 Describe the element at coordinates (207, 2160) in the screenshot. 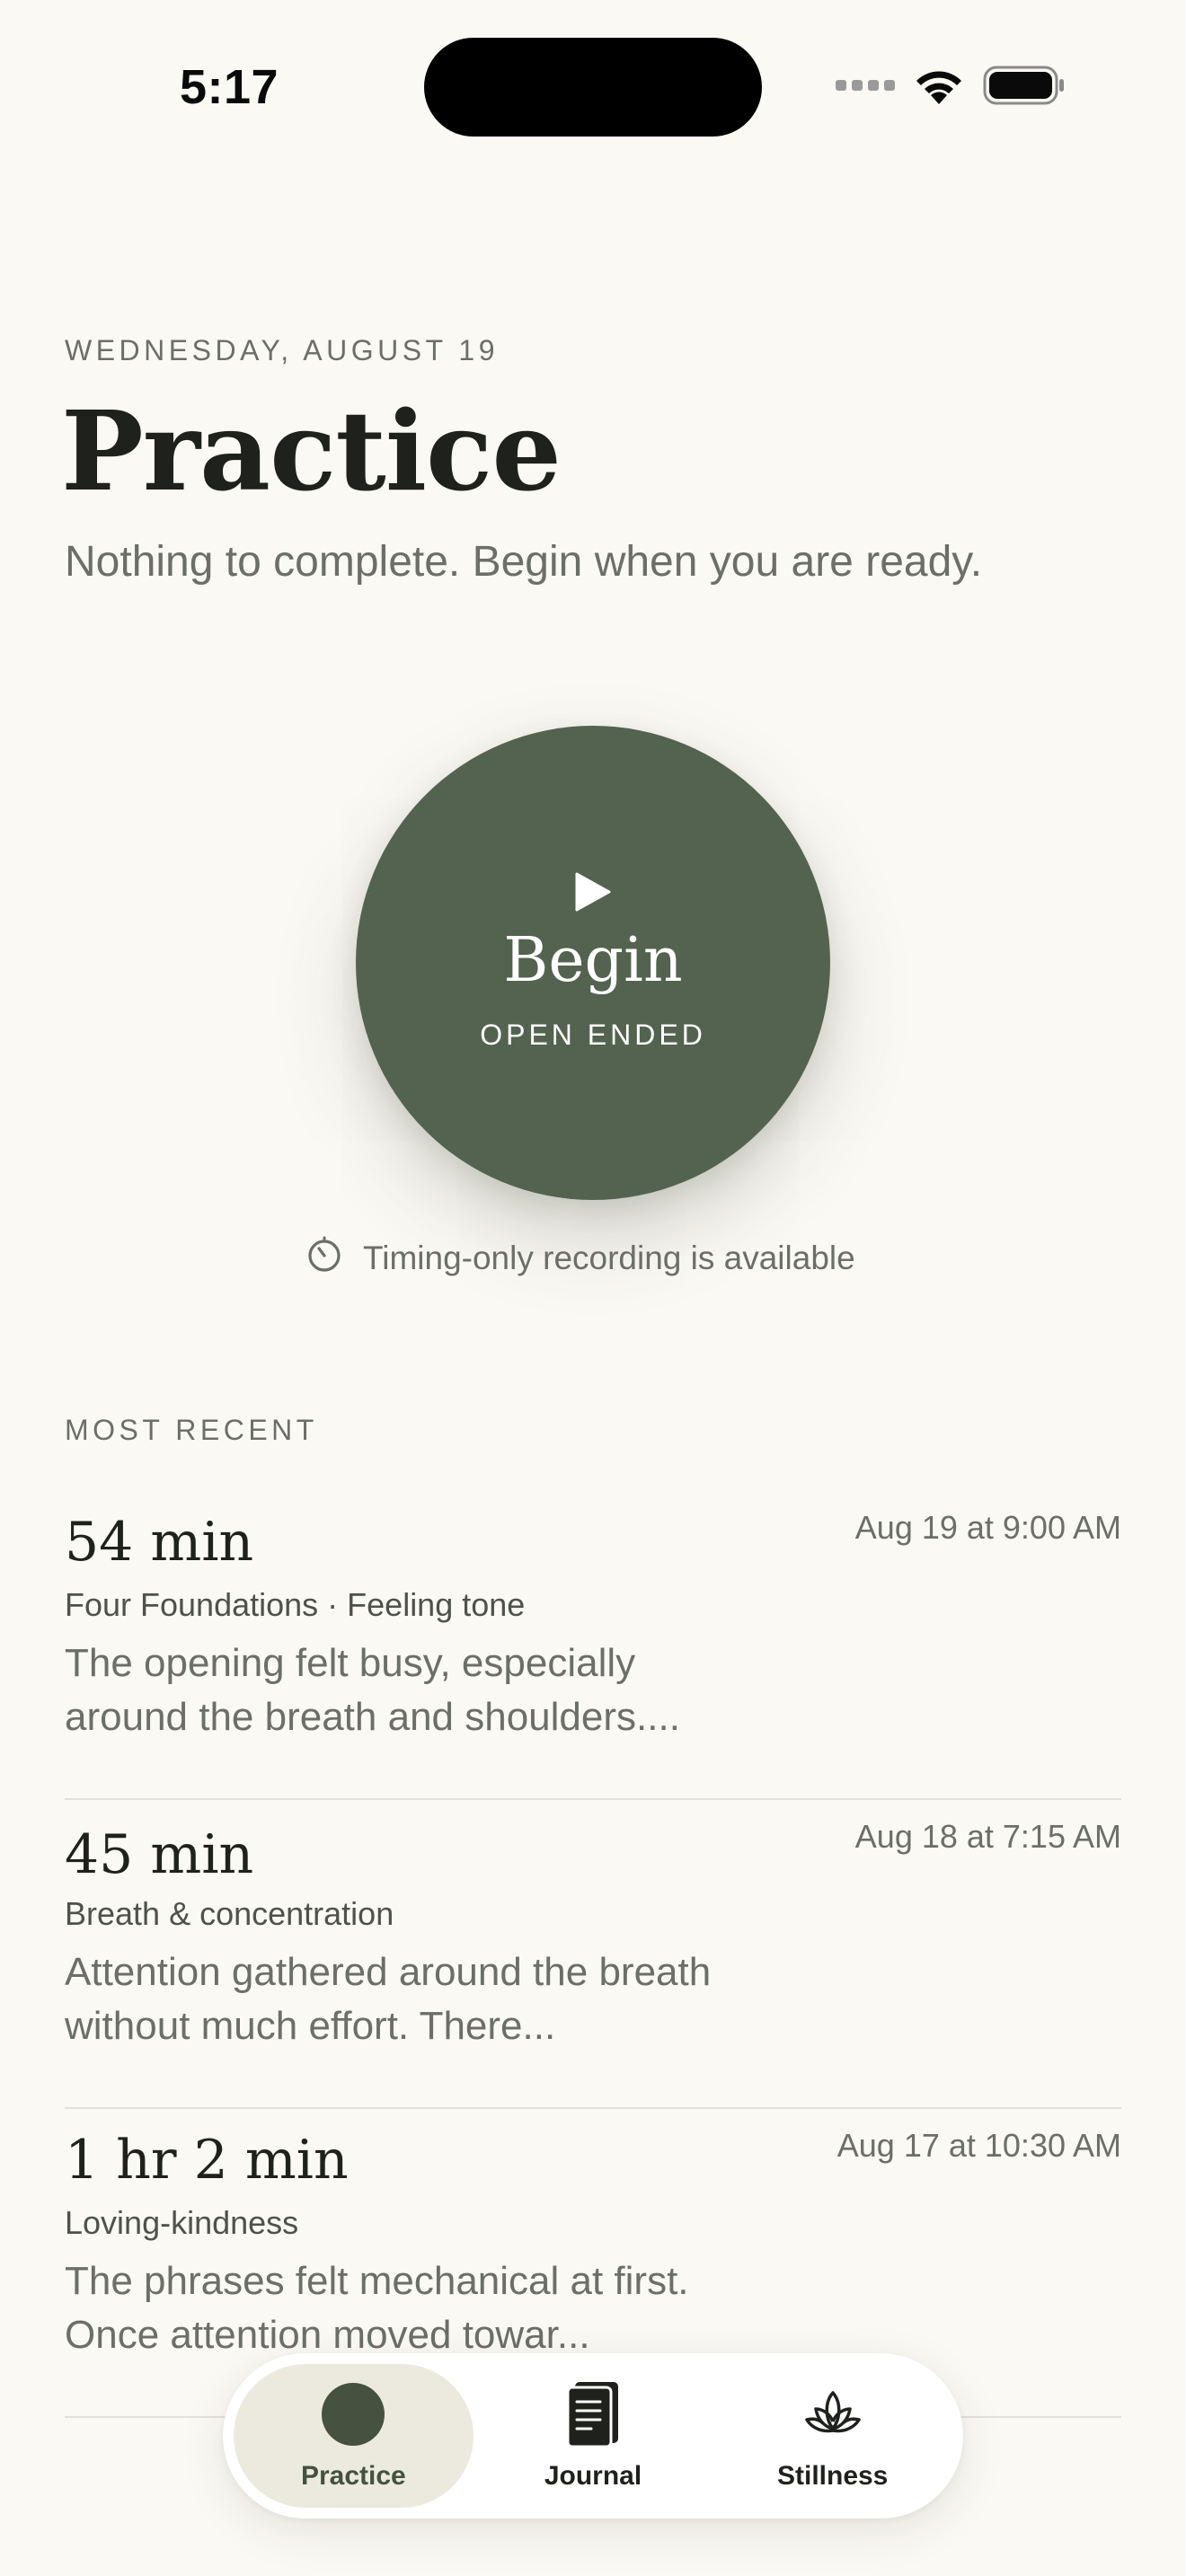

I see `session-duration: 1 hr 2 min` at that location.